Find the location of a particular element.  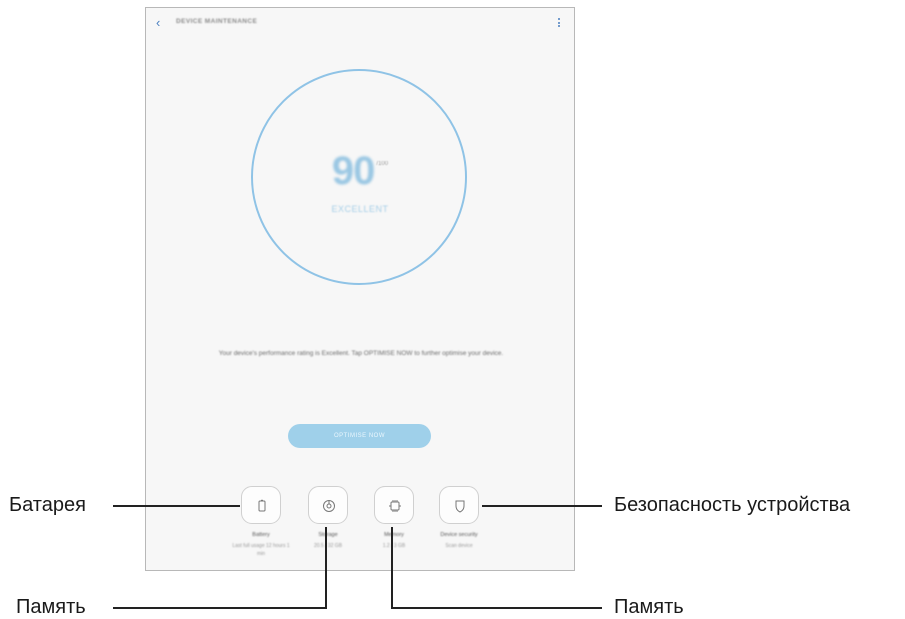

feature-value: 20.5 / 32 GB is located at coordinates (328, 546).